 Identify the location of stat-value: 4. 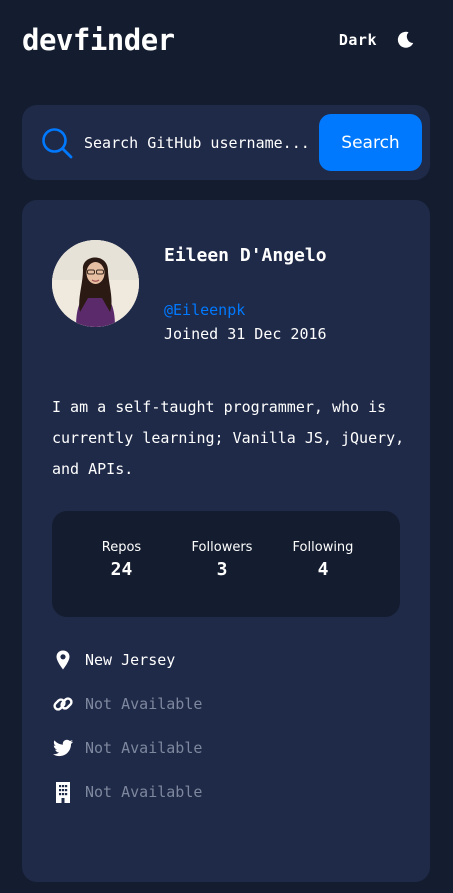
(323, 569).